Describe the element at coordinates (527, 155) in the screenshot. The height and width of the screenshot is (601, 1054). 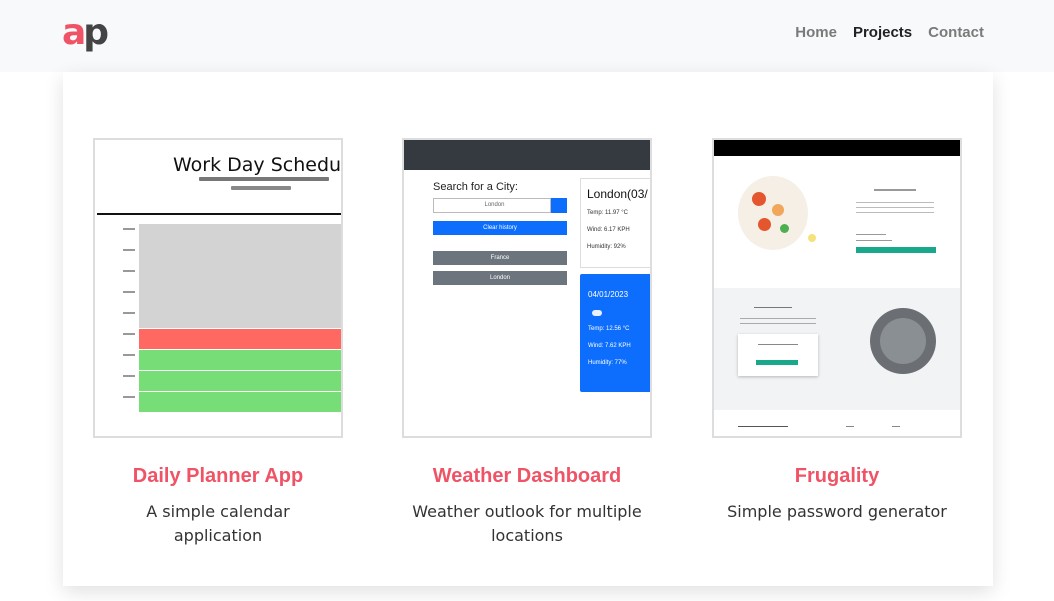
I see `weather-header-bar` at that location.